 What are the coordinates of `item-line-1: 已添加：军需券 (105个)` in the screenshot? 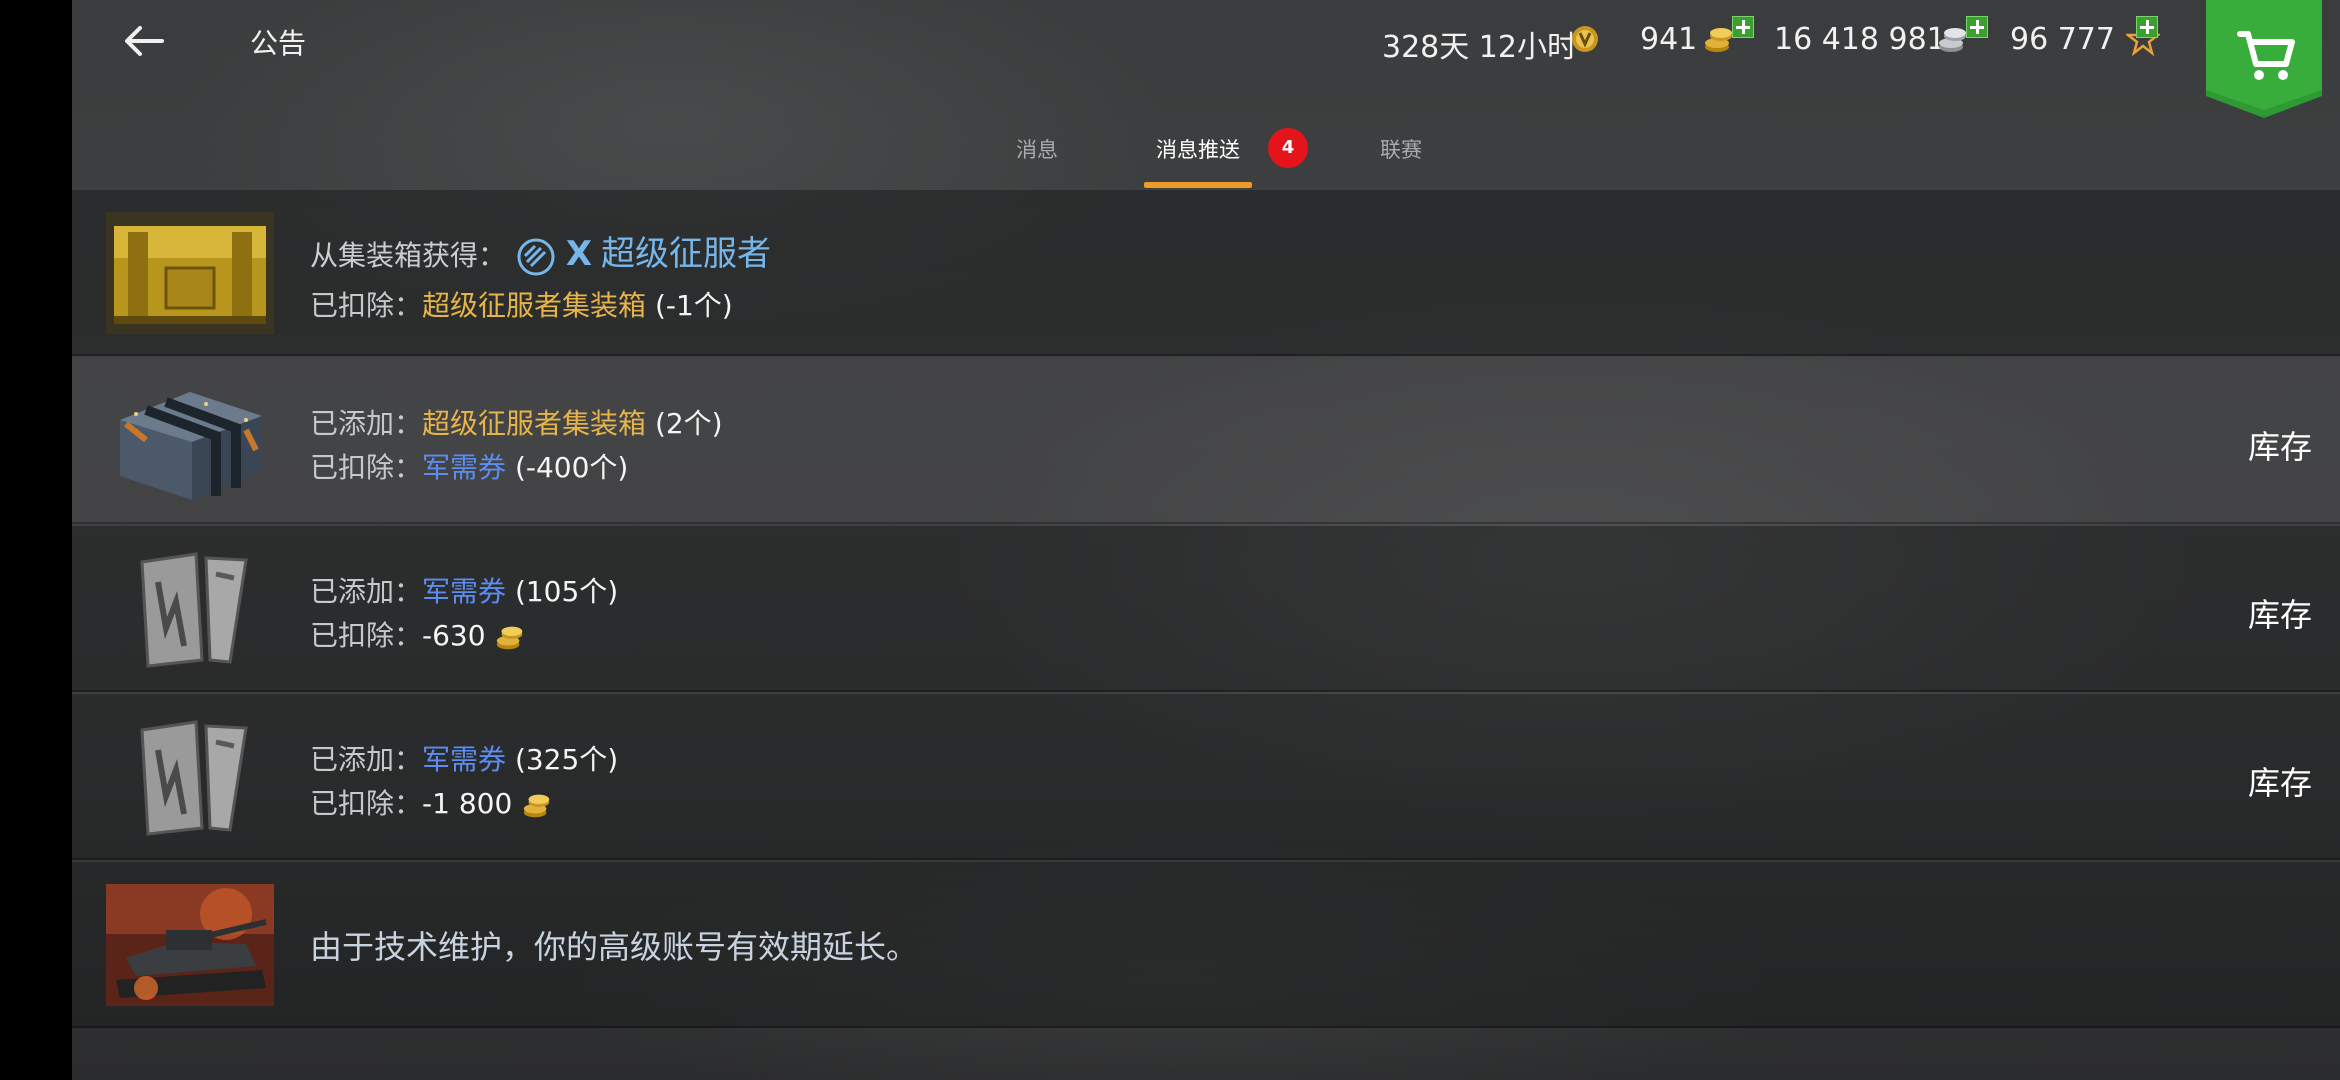 It's located at (464, 590).